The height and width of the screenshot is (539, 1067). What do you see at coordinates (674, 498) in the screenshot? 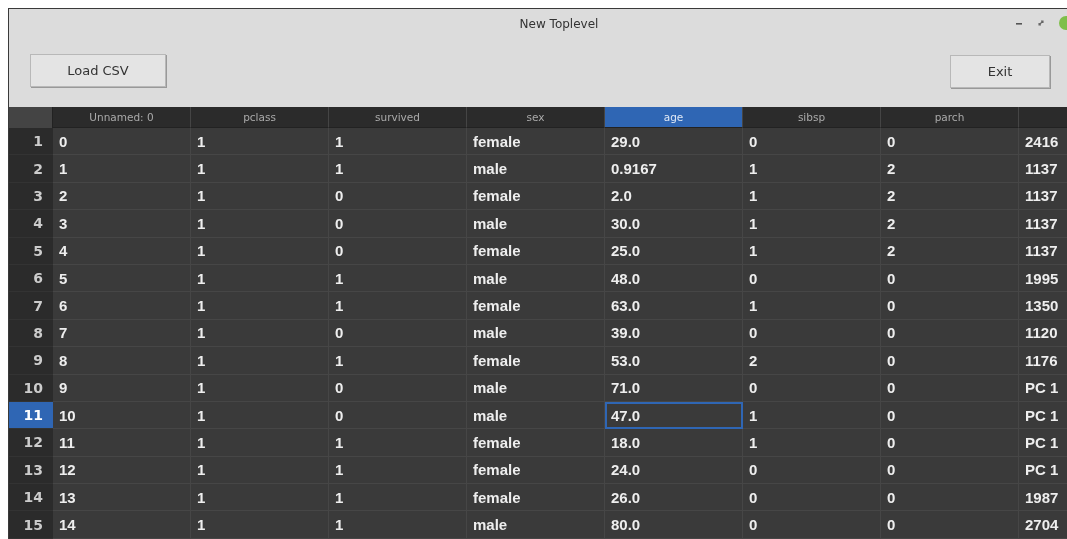
I see `table-cell: 26.0` at bounding box center [674, 498].